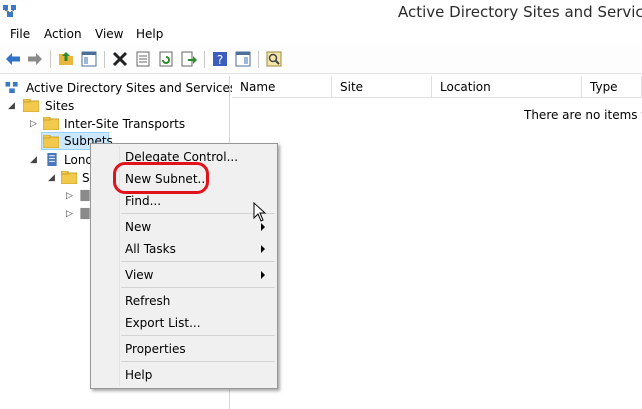 The height and width of the screenshot is (409, 642). I want to click on column-header-type: Type, so click(612, 87).